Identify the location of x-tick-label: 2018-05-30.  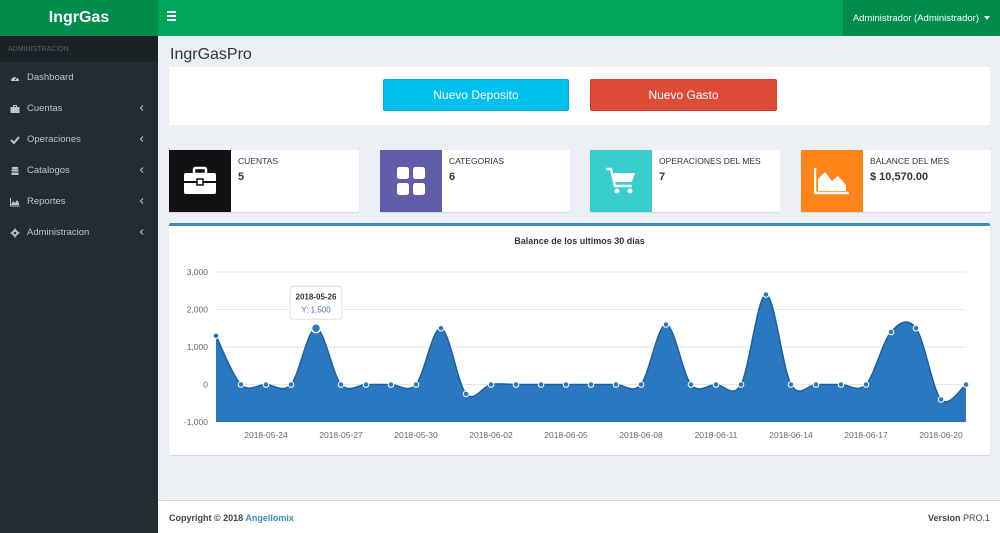
(416, 435).